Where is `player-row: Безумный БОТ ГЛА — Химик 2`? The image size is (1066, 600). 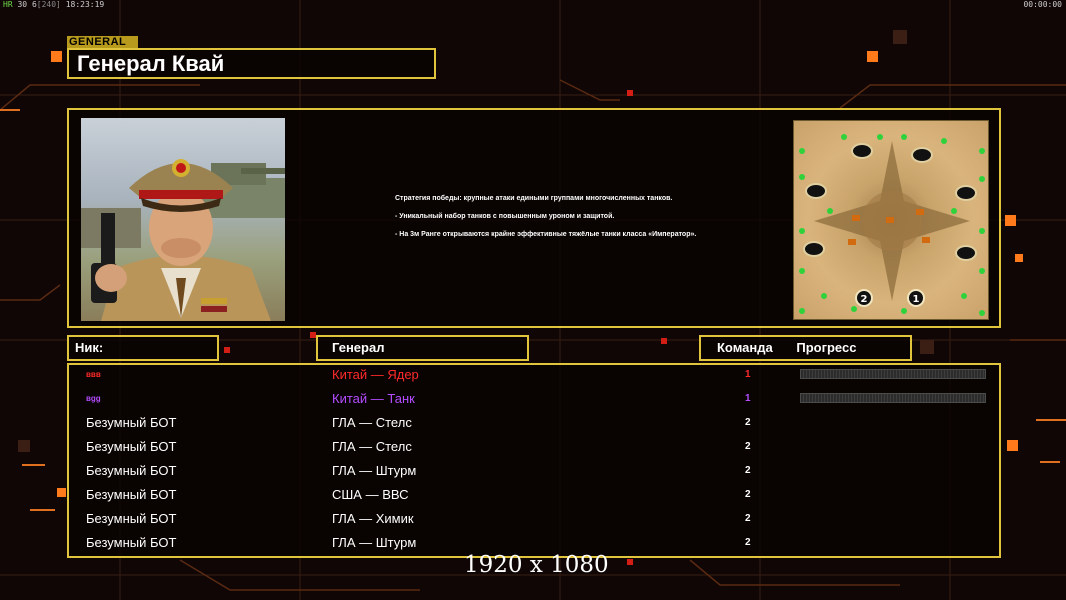 player-row: Безумный БОТ ГЛА — Химик 2 is located at coordinates (534, 521).